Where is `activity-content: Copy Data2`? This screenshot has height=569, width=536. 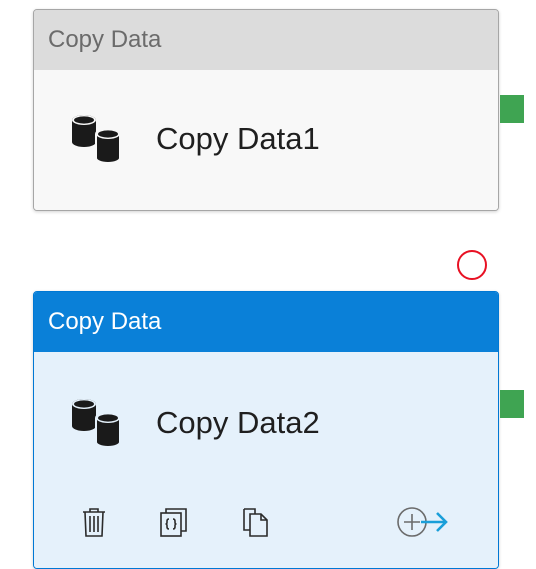 activity-content: Copy Data2 is located at coordinates (195, 423).